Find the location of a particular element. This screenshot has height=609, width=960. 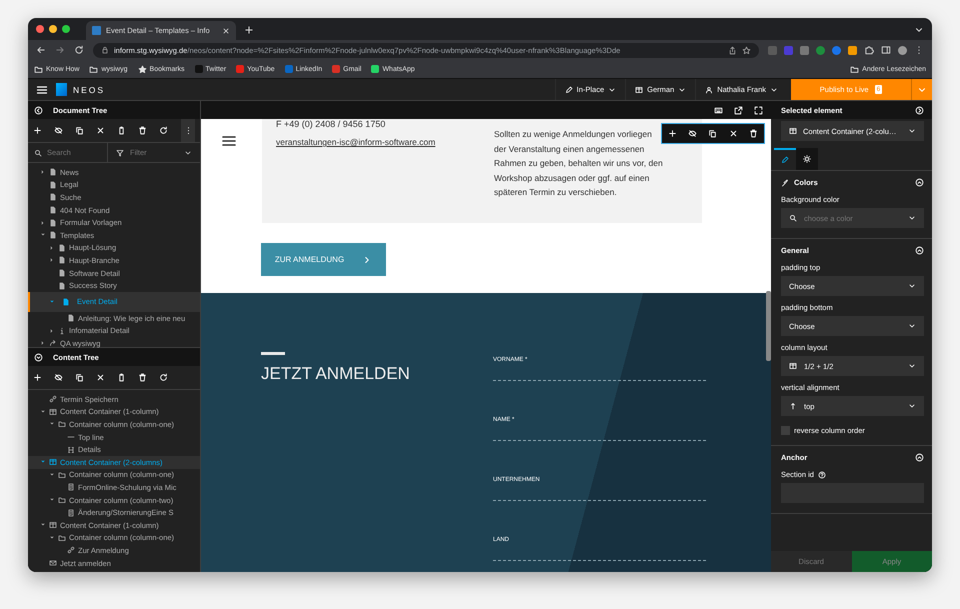

accent-line is located at coordinates (273, 353).